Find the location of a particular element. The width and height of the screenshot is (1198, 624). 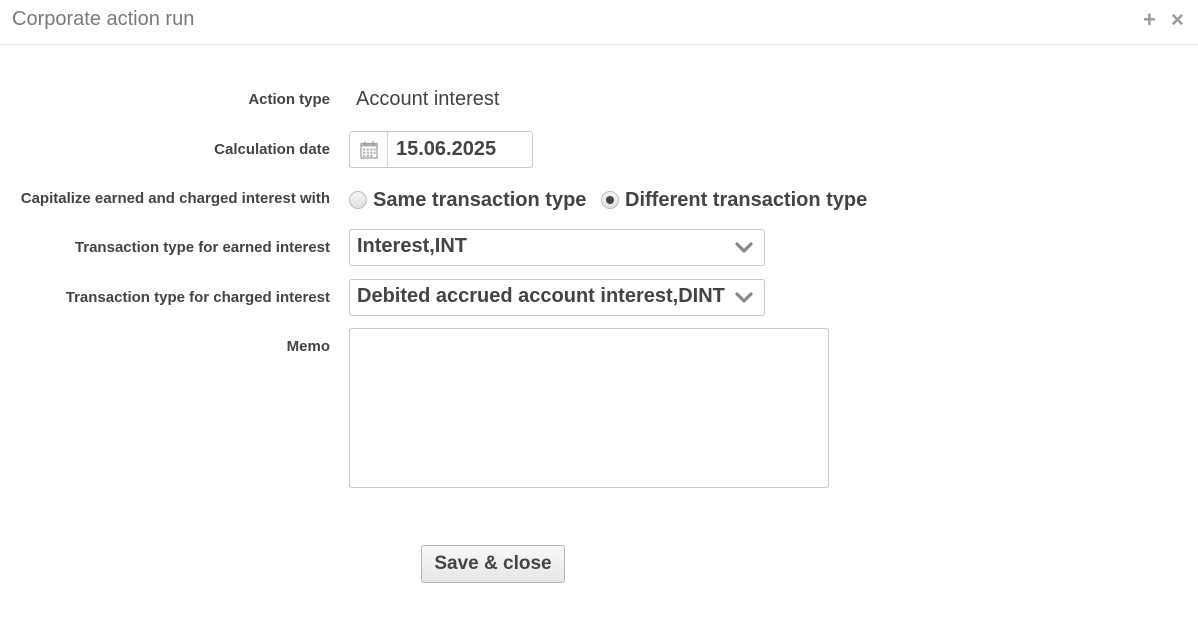

close-icon: × is located at coordinates (1177, 20).